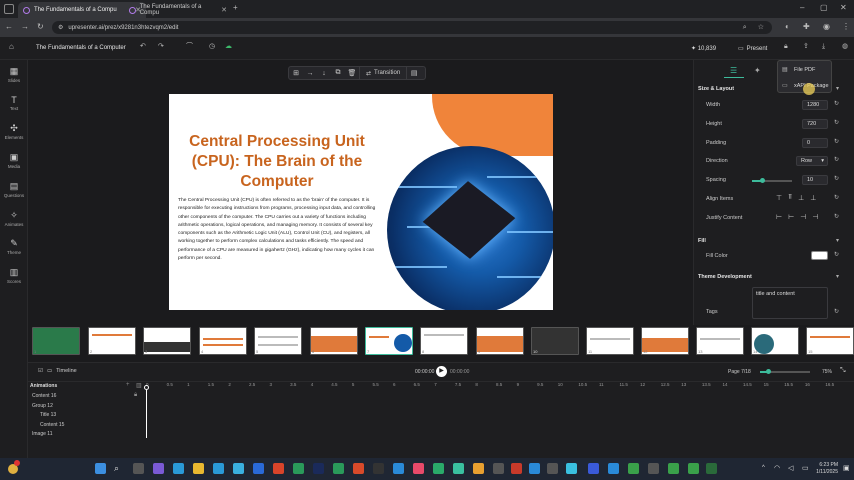  Describe the element at coordinates (752, 49) in the screenshot. I see `present-button: ▭ Present` at that location.